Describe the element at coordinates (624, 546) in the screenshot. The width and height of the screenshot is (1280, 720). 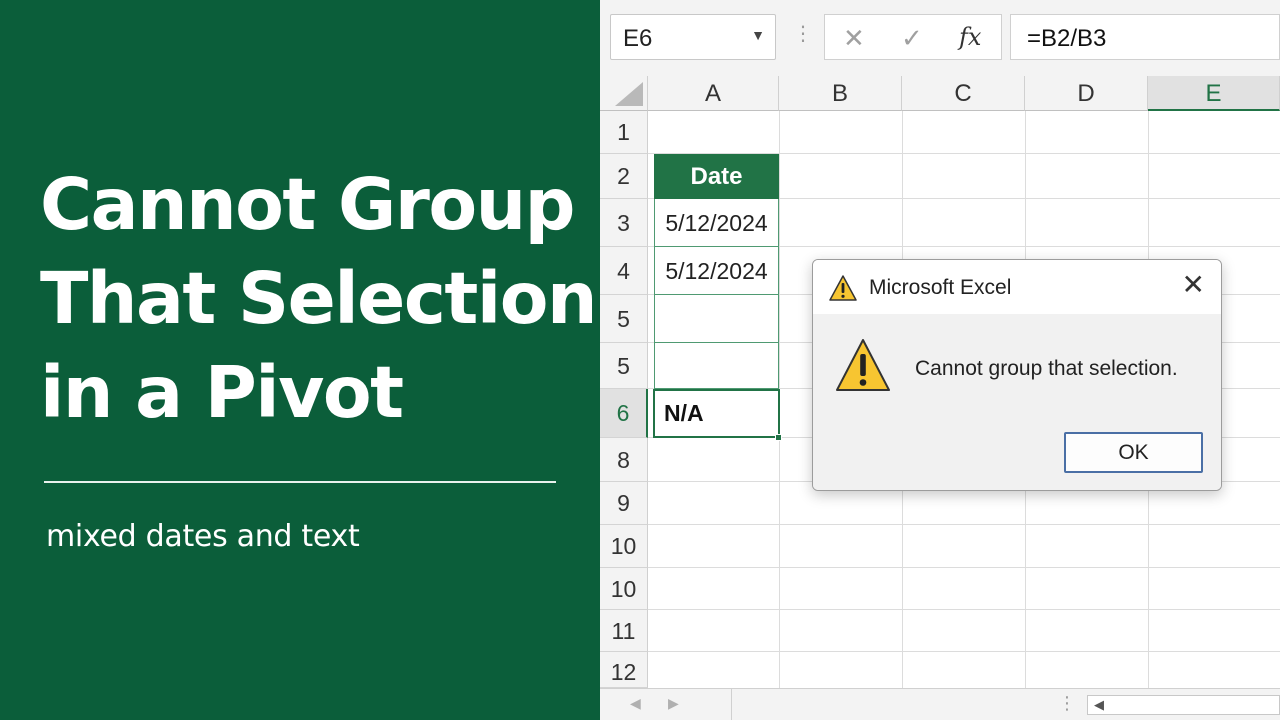
I see `row-header-10: 10` at that location.